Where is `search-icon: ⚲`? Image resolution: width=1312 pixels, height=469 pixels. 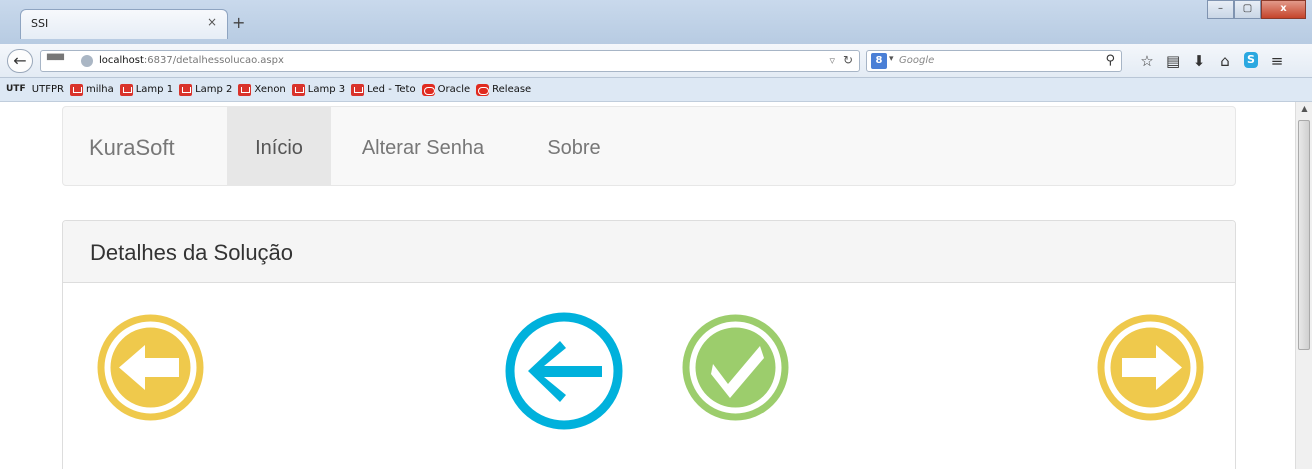 search-icon: ⚲ is located at coordinates (1110, 60).